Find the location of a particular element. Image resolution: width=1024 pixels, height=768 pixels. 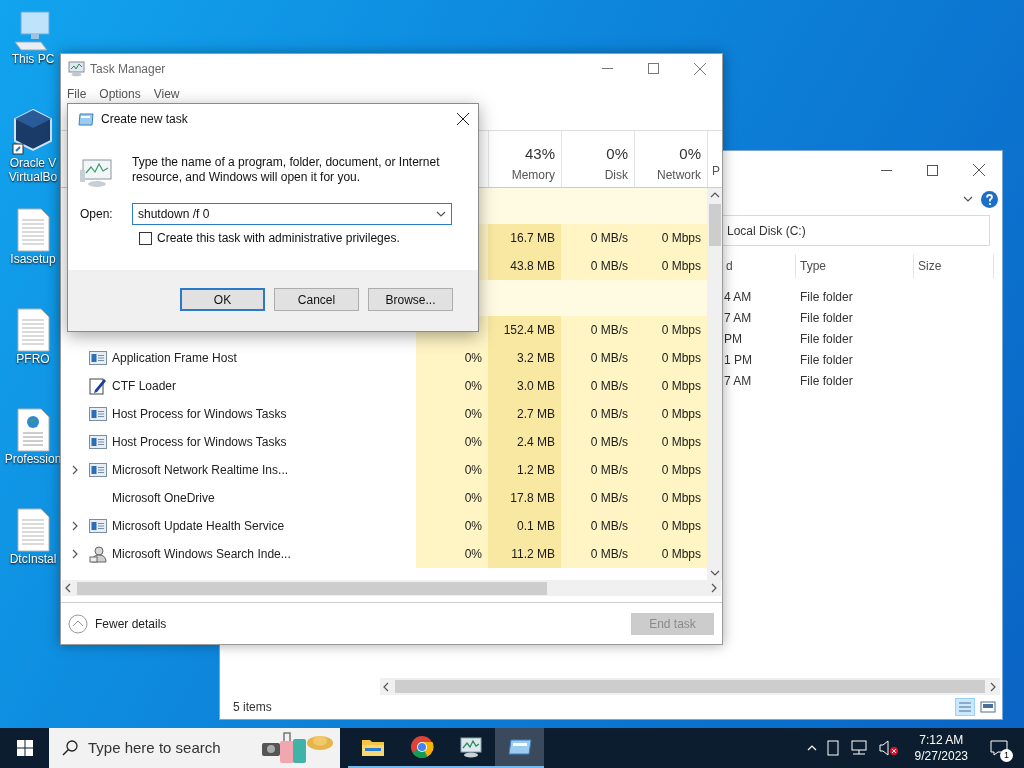

scroll-up-icon is located at coordinates (714, 195).